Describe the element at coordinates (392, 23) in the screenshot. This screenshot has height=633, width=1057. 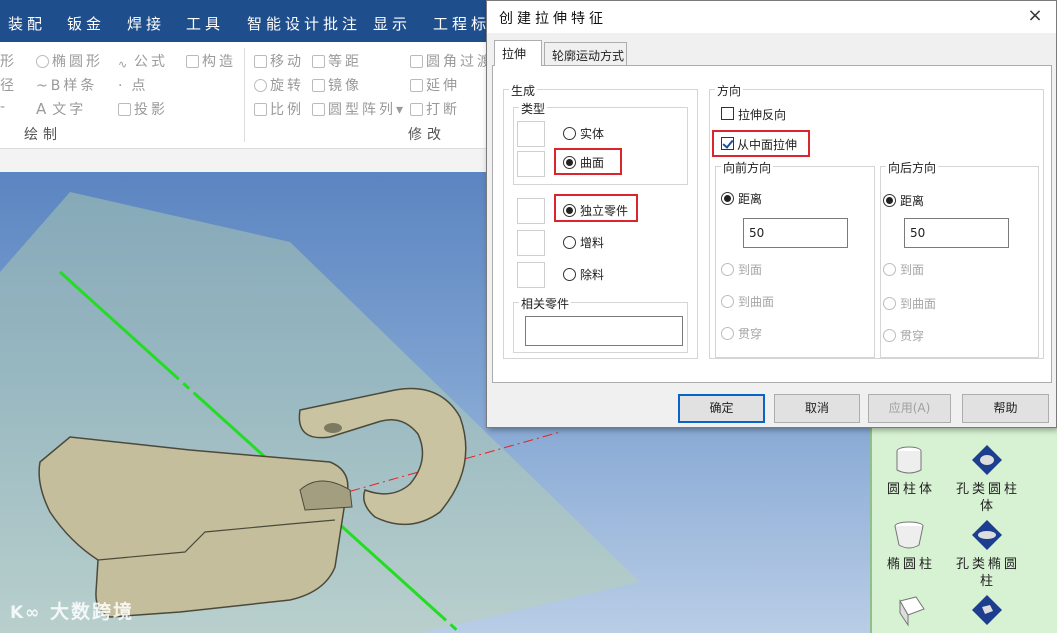
I see `menu-display: 显示` at that location.